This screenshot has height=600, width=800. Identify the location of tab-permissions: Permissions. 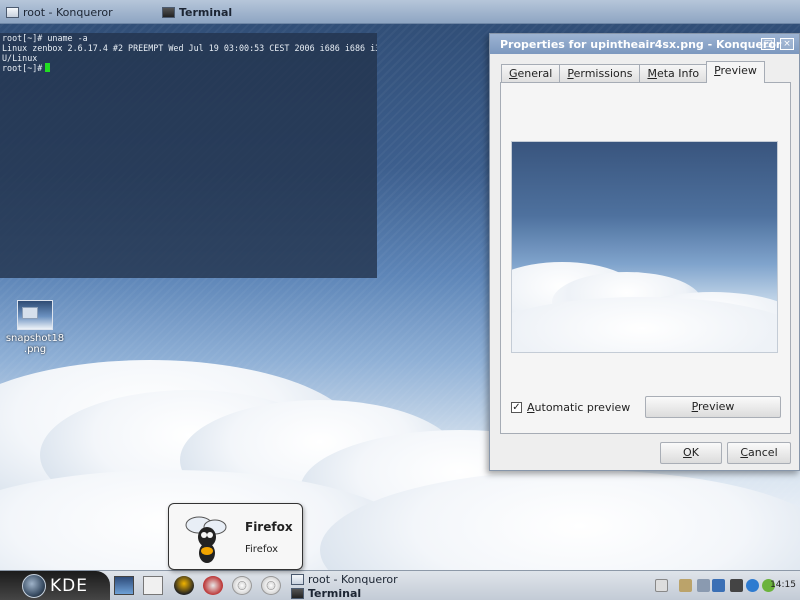
(600, 73).